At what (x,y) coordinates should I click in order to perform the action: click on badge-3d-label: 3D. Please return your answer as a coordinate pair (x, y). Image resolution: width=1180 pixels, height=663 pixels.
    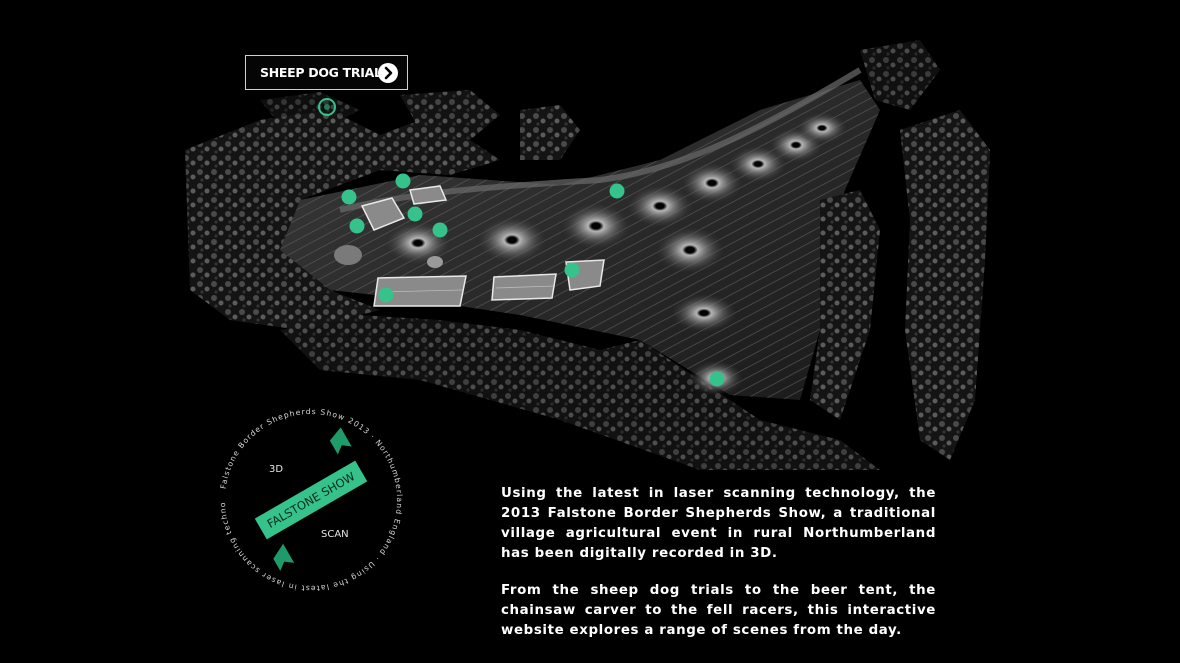
    Looking at the image, I should click on (276, 469).